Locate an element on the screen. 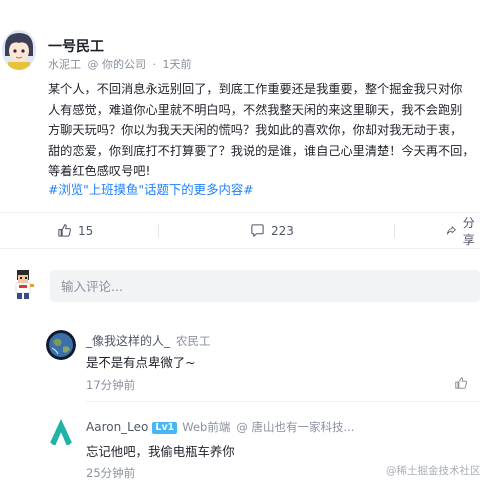 The height and width of the screenshot is (481, 480). author-title: 水泥工 is located at coordinates (64, 64).